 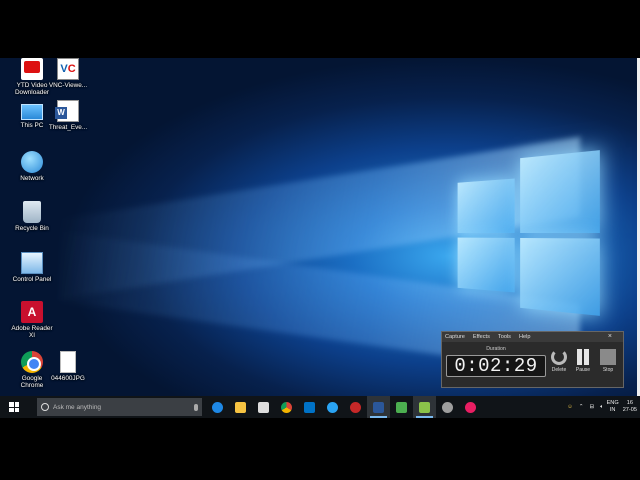 What do you see at coordinates (32, 178) in the screenshot?
I see `desktop-icon-label: Network` at bounding box center [32, 178].